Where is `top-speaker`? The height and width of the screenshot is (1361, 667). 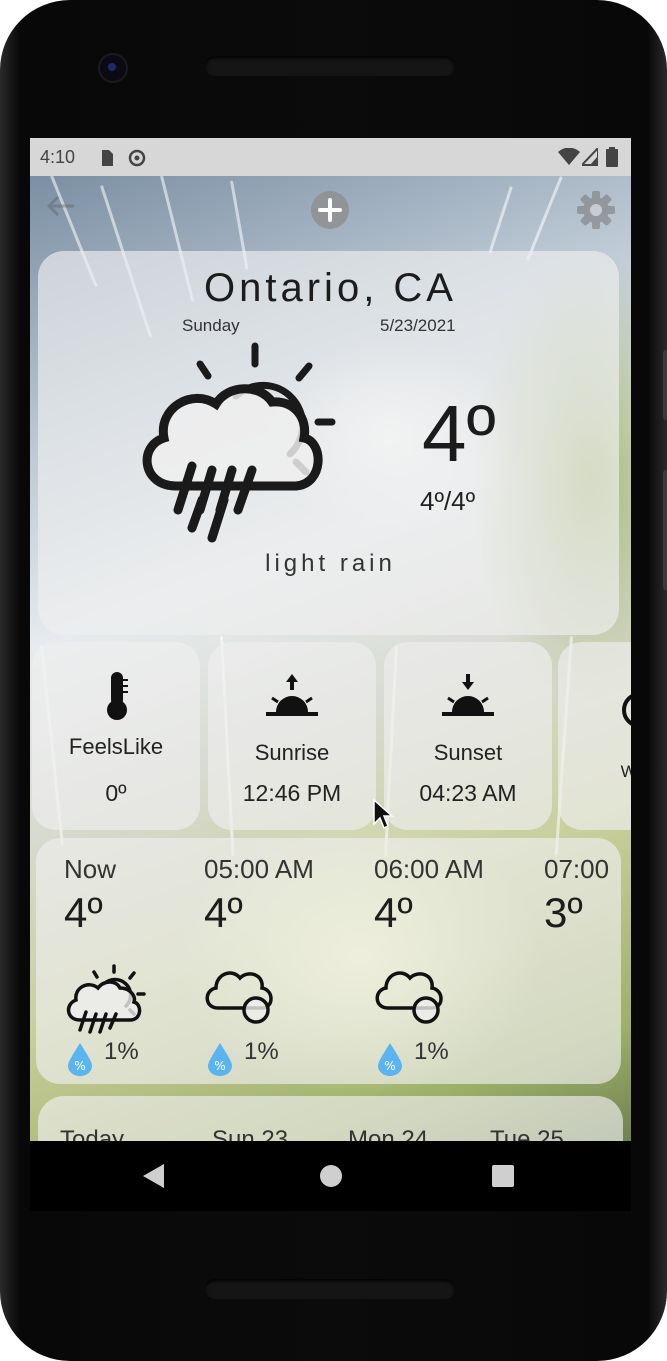 top-speaker is located at coordinates (330, 66).